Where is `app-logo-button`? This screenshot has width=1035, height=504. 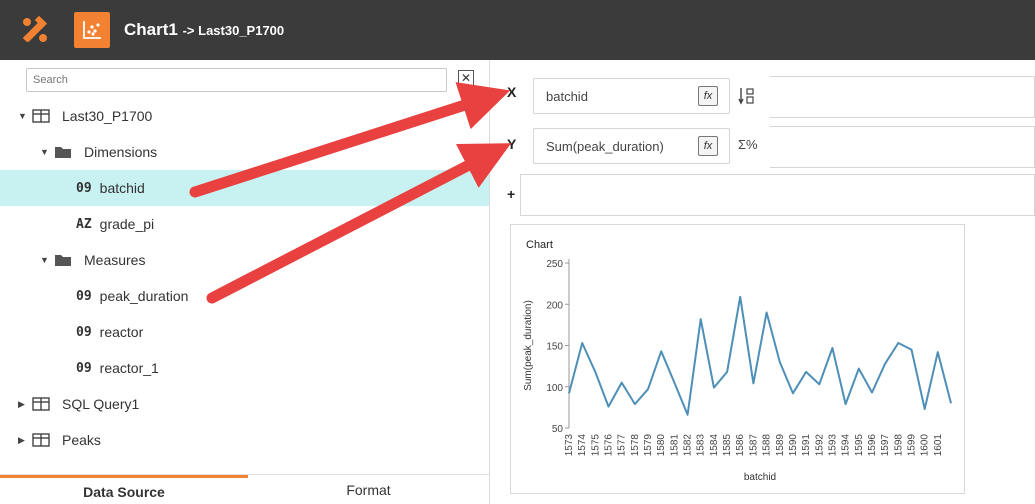 app-logo-button is located at coordinates (35, 30).